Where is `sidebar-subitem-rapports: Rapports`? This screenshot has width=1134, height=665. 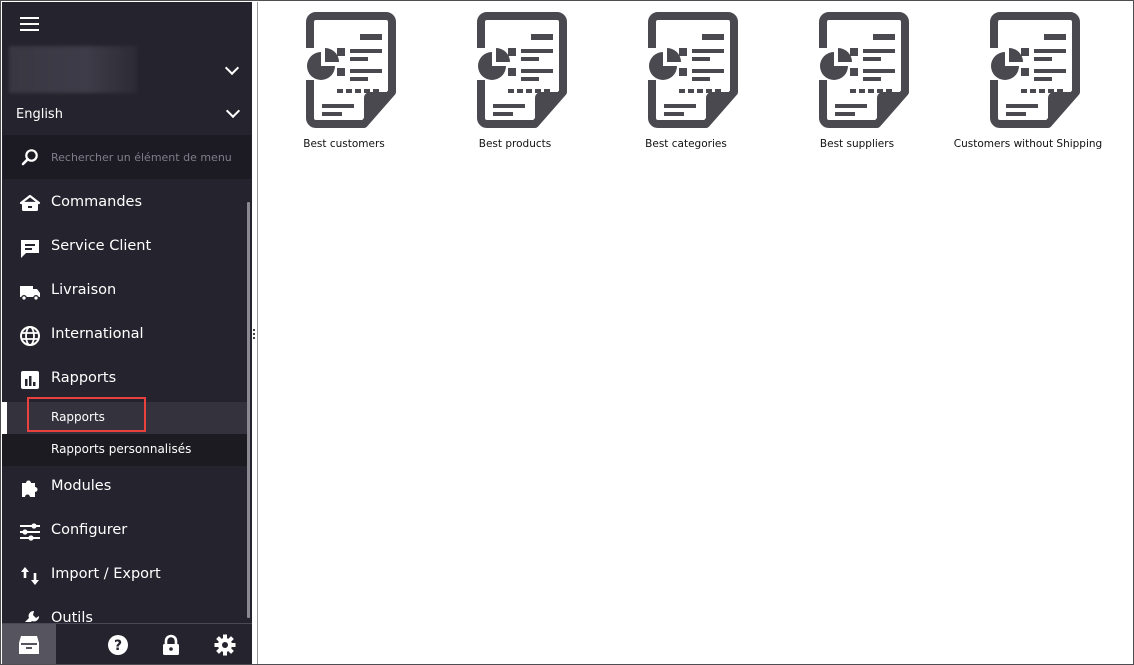 sidebar-subitem-rapports: Rapports is located at coordinates (126, 418).